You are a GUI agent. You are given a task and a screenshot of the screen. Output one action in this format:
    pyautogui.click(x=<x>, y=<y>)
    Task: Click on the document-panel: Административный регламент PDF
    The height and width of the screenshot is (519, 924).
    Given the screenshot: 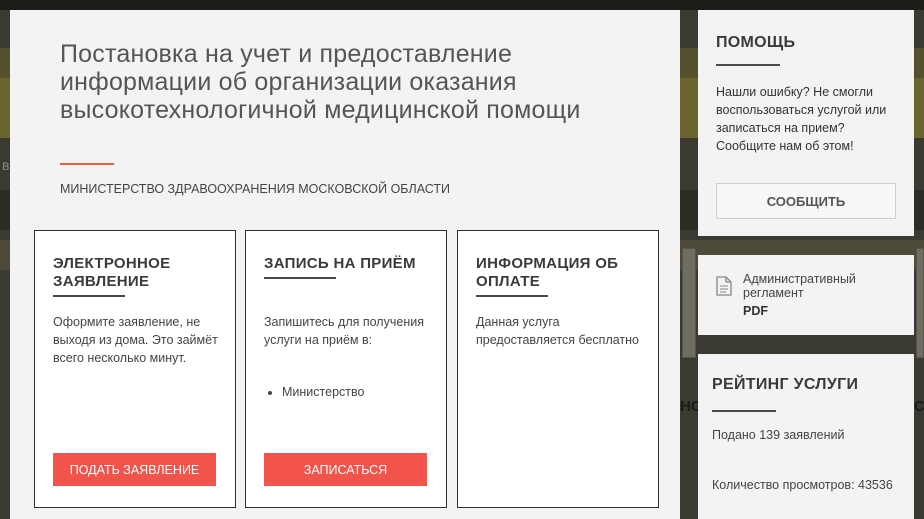 What is the action you would take?
    pyautogui.click(x=806, y=295)
    